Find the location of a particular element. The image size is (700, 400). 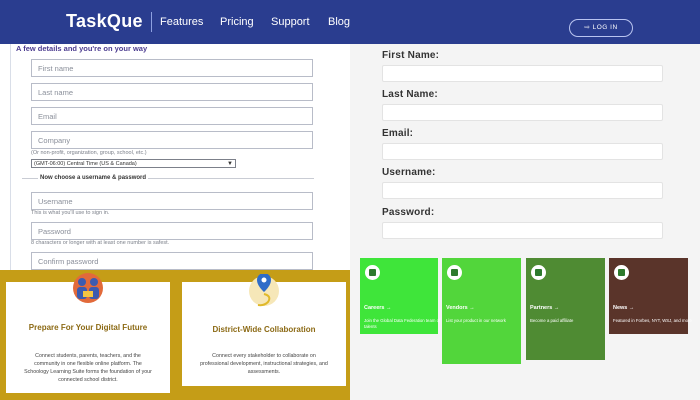

people-icon is located at coordinates (88, 288).